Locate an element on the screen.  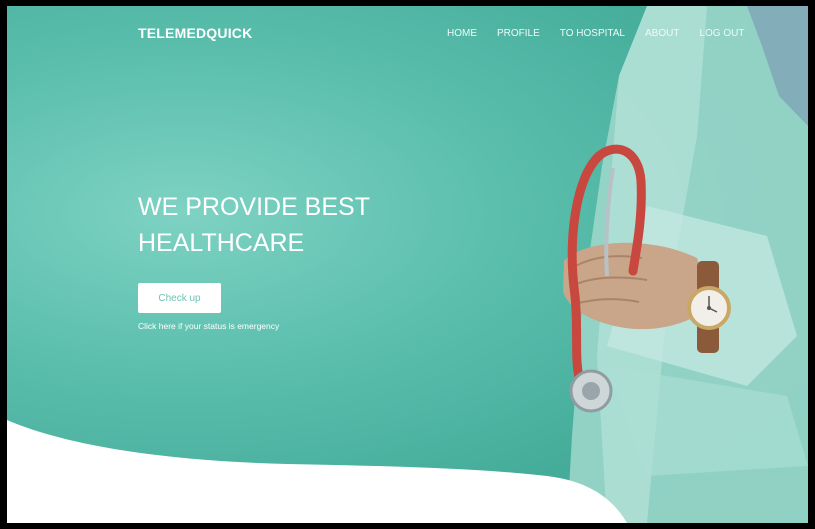
brand-logo: TELEMEDQUICK is located at coordinates (195, 33).